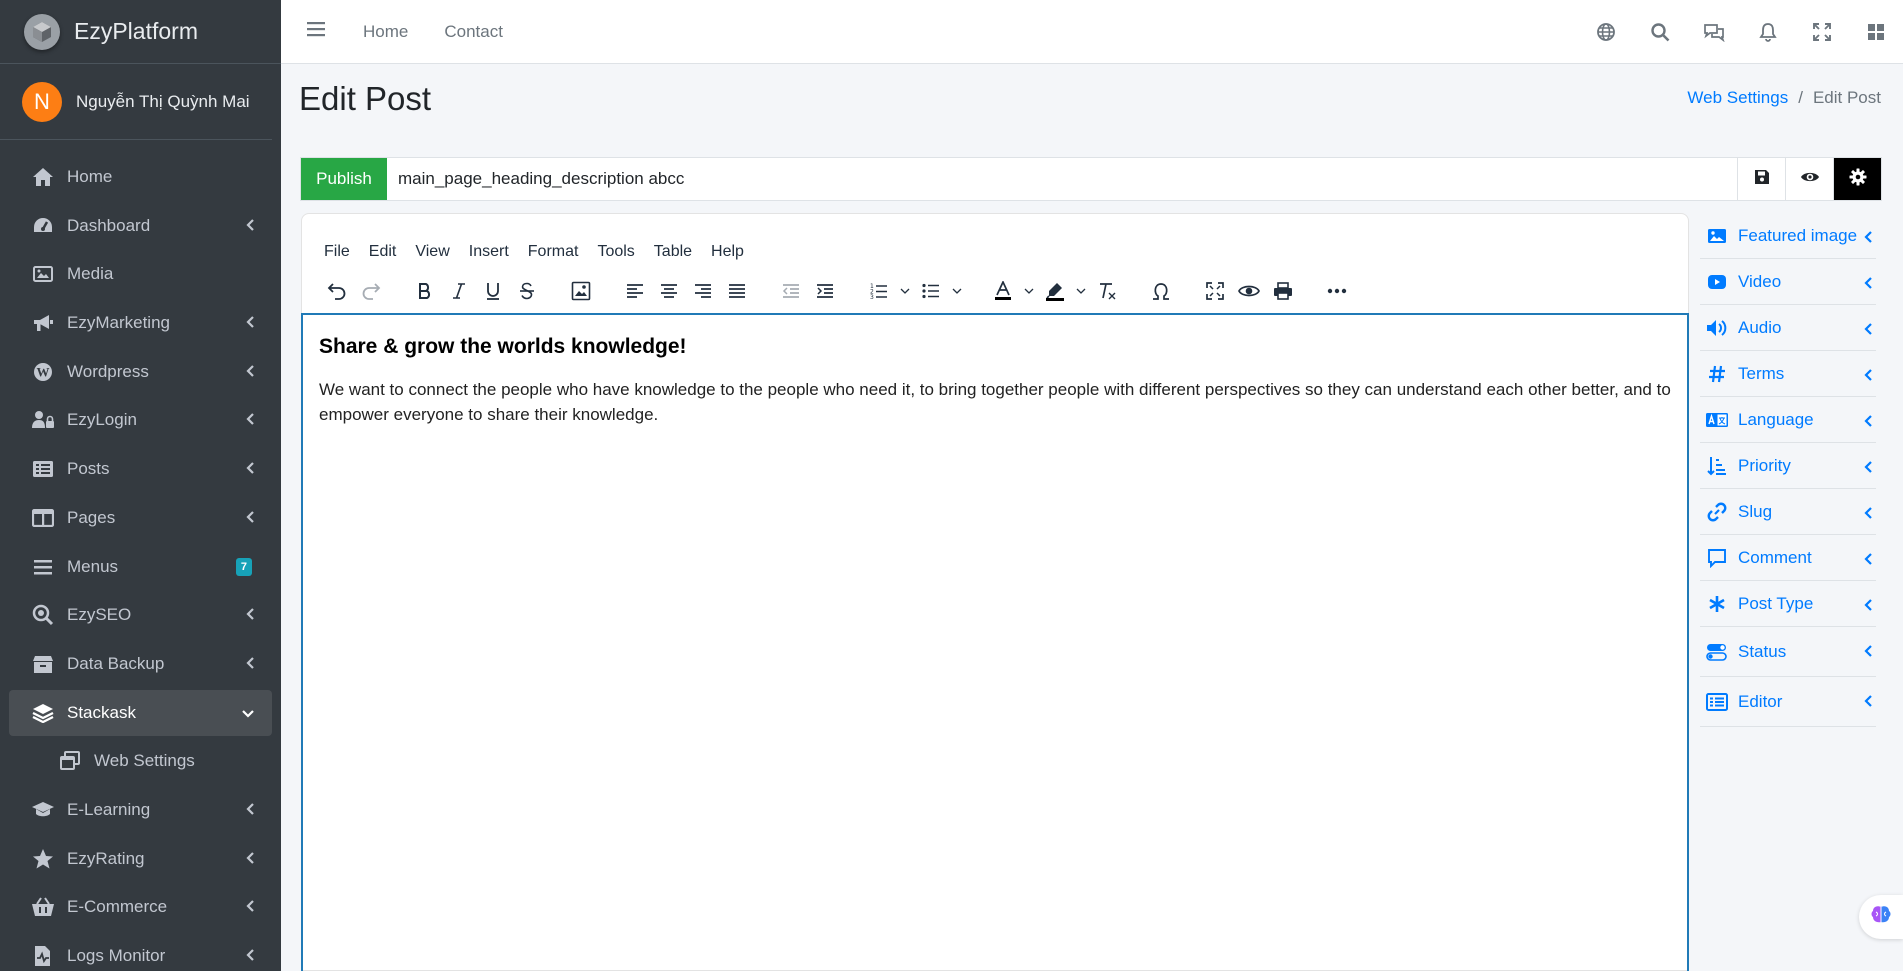 This screenshot has height=971, width=1903. Describe the element at coordinates (140, 859) in the screenshot. I see `sidebar-item-ezyrating: EzyRating` at that location.